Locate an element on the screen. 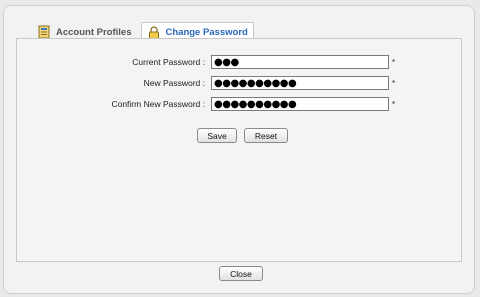 This screenshot has height=297, width=480. current-password-input: ●●● is located at coordinates (300, 62).